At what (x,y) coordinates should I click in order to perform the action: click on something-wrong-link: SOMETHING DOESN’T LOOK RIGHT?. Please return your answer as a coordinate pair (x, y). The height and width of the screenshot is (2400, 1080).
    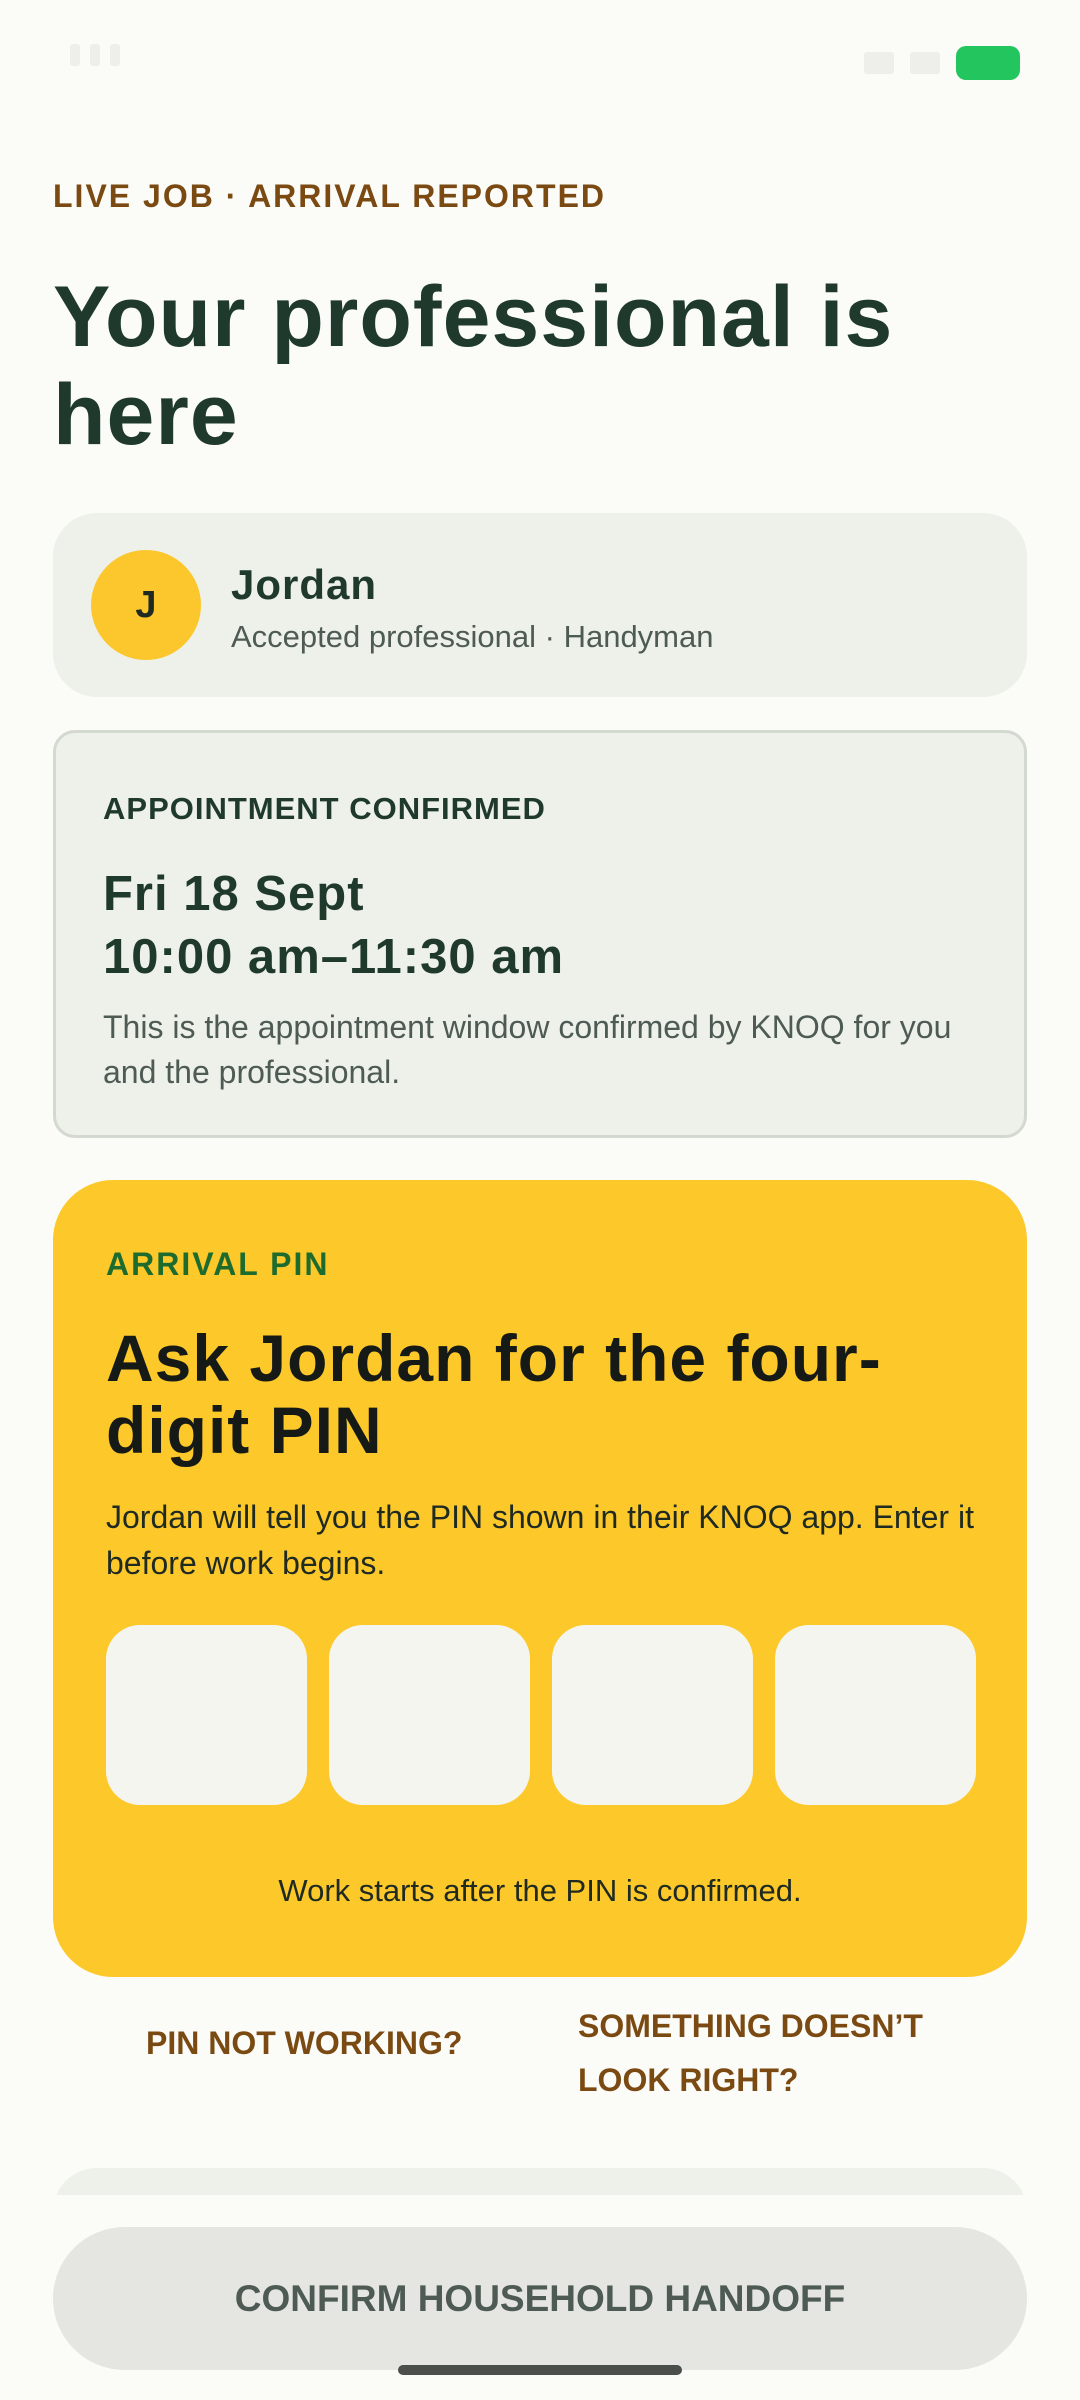
    Looking at the image, I should click on (798, 2053).